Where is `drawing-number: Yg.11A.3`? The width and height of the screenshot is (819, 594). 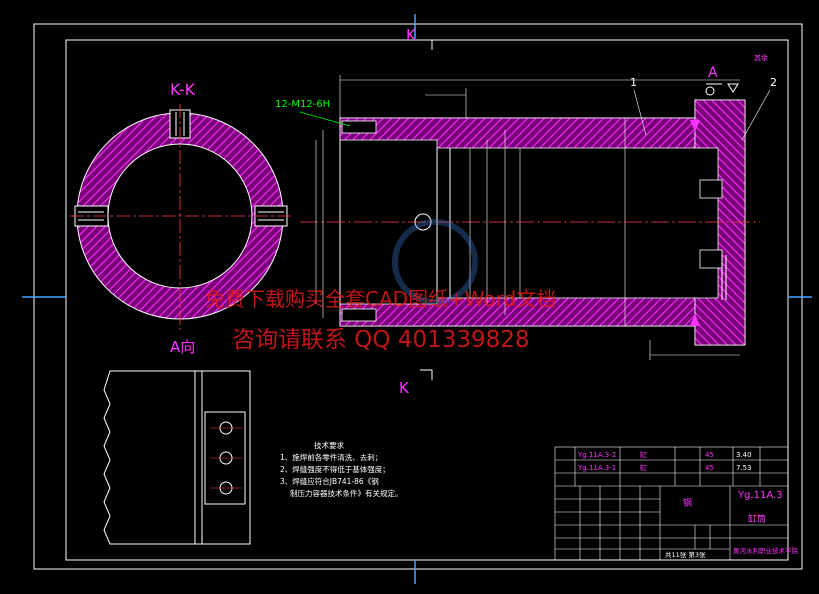
drawing-number: Yg.11A.3 is located at coordinates (760, 495).